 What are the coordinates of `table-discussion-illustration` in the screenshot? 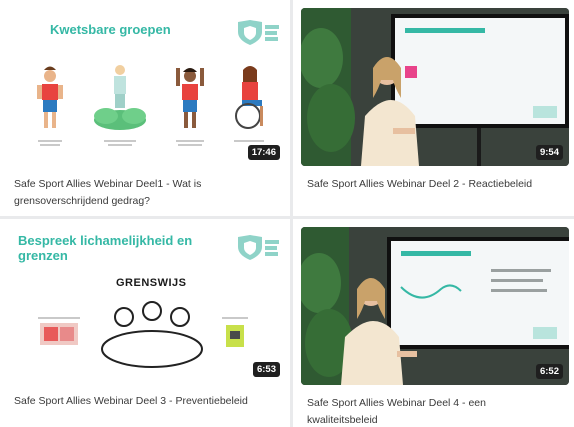 It's located at (143, 334).